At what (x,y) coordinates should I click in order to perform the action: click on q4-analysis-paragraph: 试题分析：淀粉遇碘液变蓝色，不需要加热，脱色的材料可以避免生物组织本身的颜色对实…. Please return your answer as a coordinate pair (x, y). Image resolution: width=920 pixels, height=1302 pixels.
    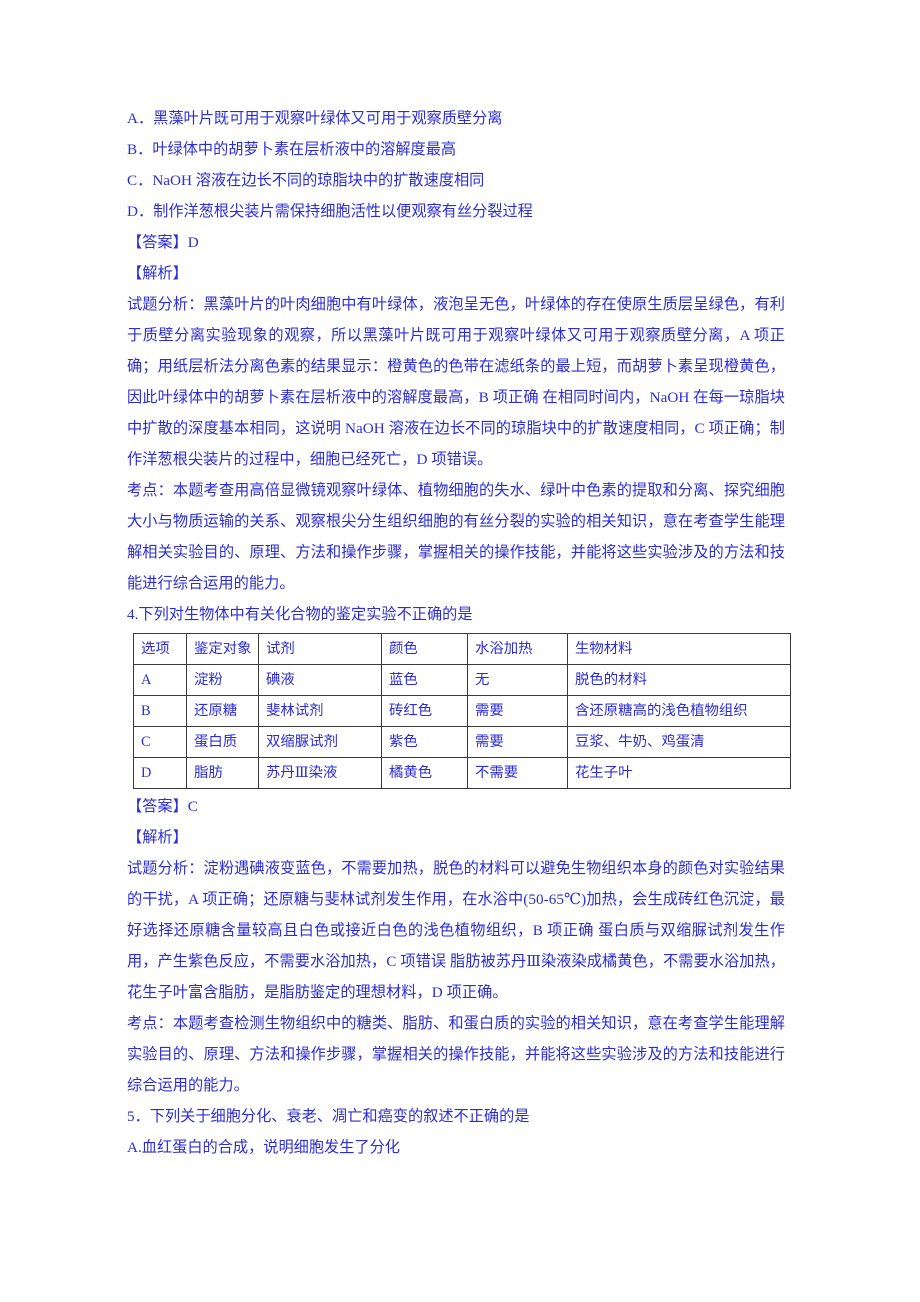
    Looking at the image, I should click on (456, 930).